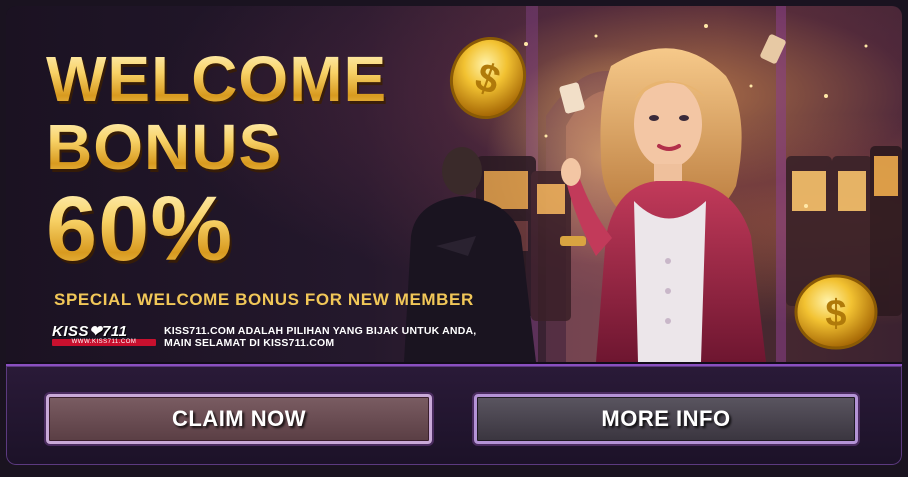  I want to click on headline-welcome: WELCOME, so click(217, 79).